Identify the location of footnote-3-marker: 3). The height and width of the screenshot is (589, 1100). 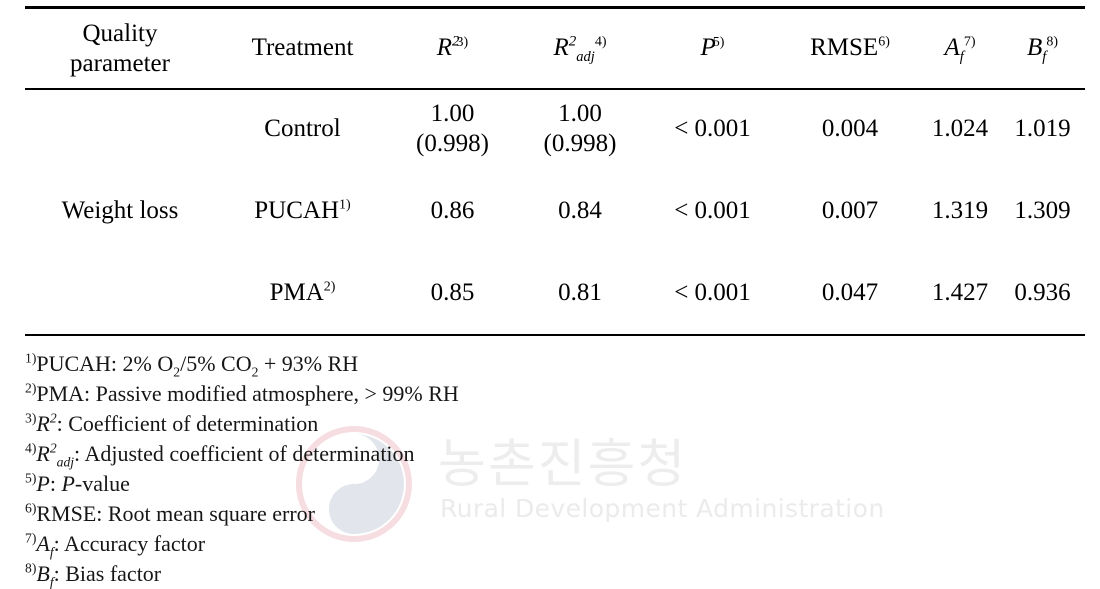
(31, 418).